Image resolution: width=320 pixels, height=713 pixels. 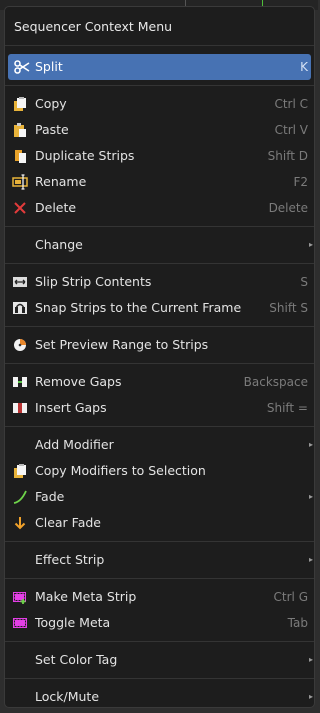 What do you see at coordinates (159, 67) in the screenshot?
I see `menu-item-split: Split K` at bounding box center [159, 67].